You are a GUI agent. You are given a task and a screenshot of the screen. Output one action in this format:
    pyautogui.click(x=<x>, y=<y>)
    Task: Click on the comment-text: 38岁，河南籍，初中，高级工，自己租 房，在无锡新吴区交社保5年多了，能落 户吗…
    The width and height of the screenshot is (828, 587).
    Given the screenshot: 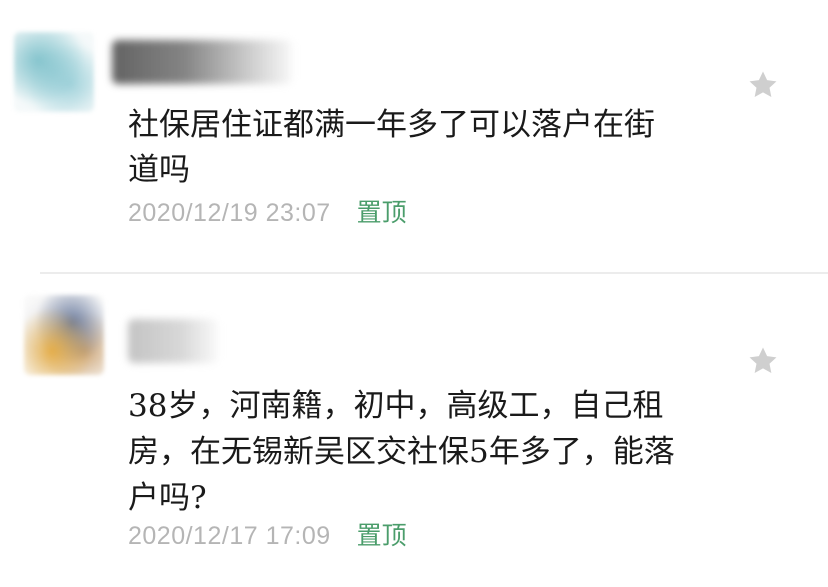 What is the action you would take?
    pyautogui.click(x=401, y=452)
    